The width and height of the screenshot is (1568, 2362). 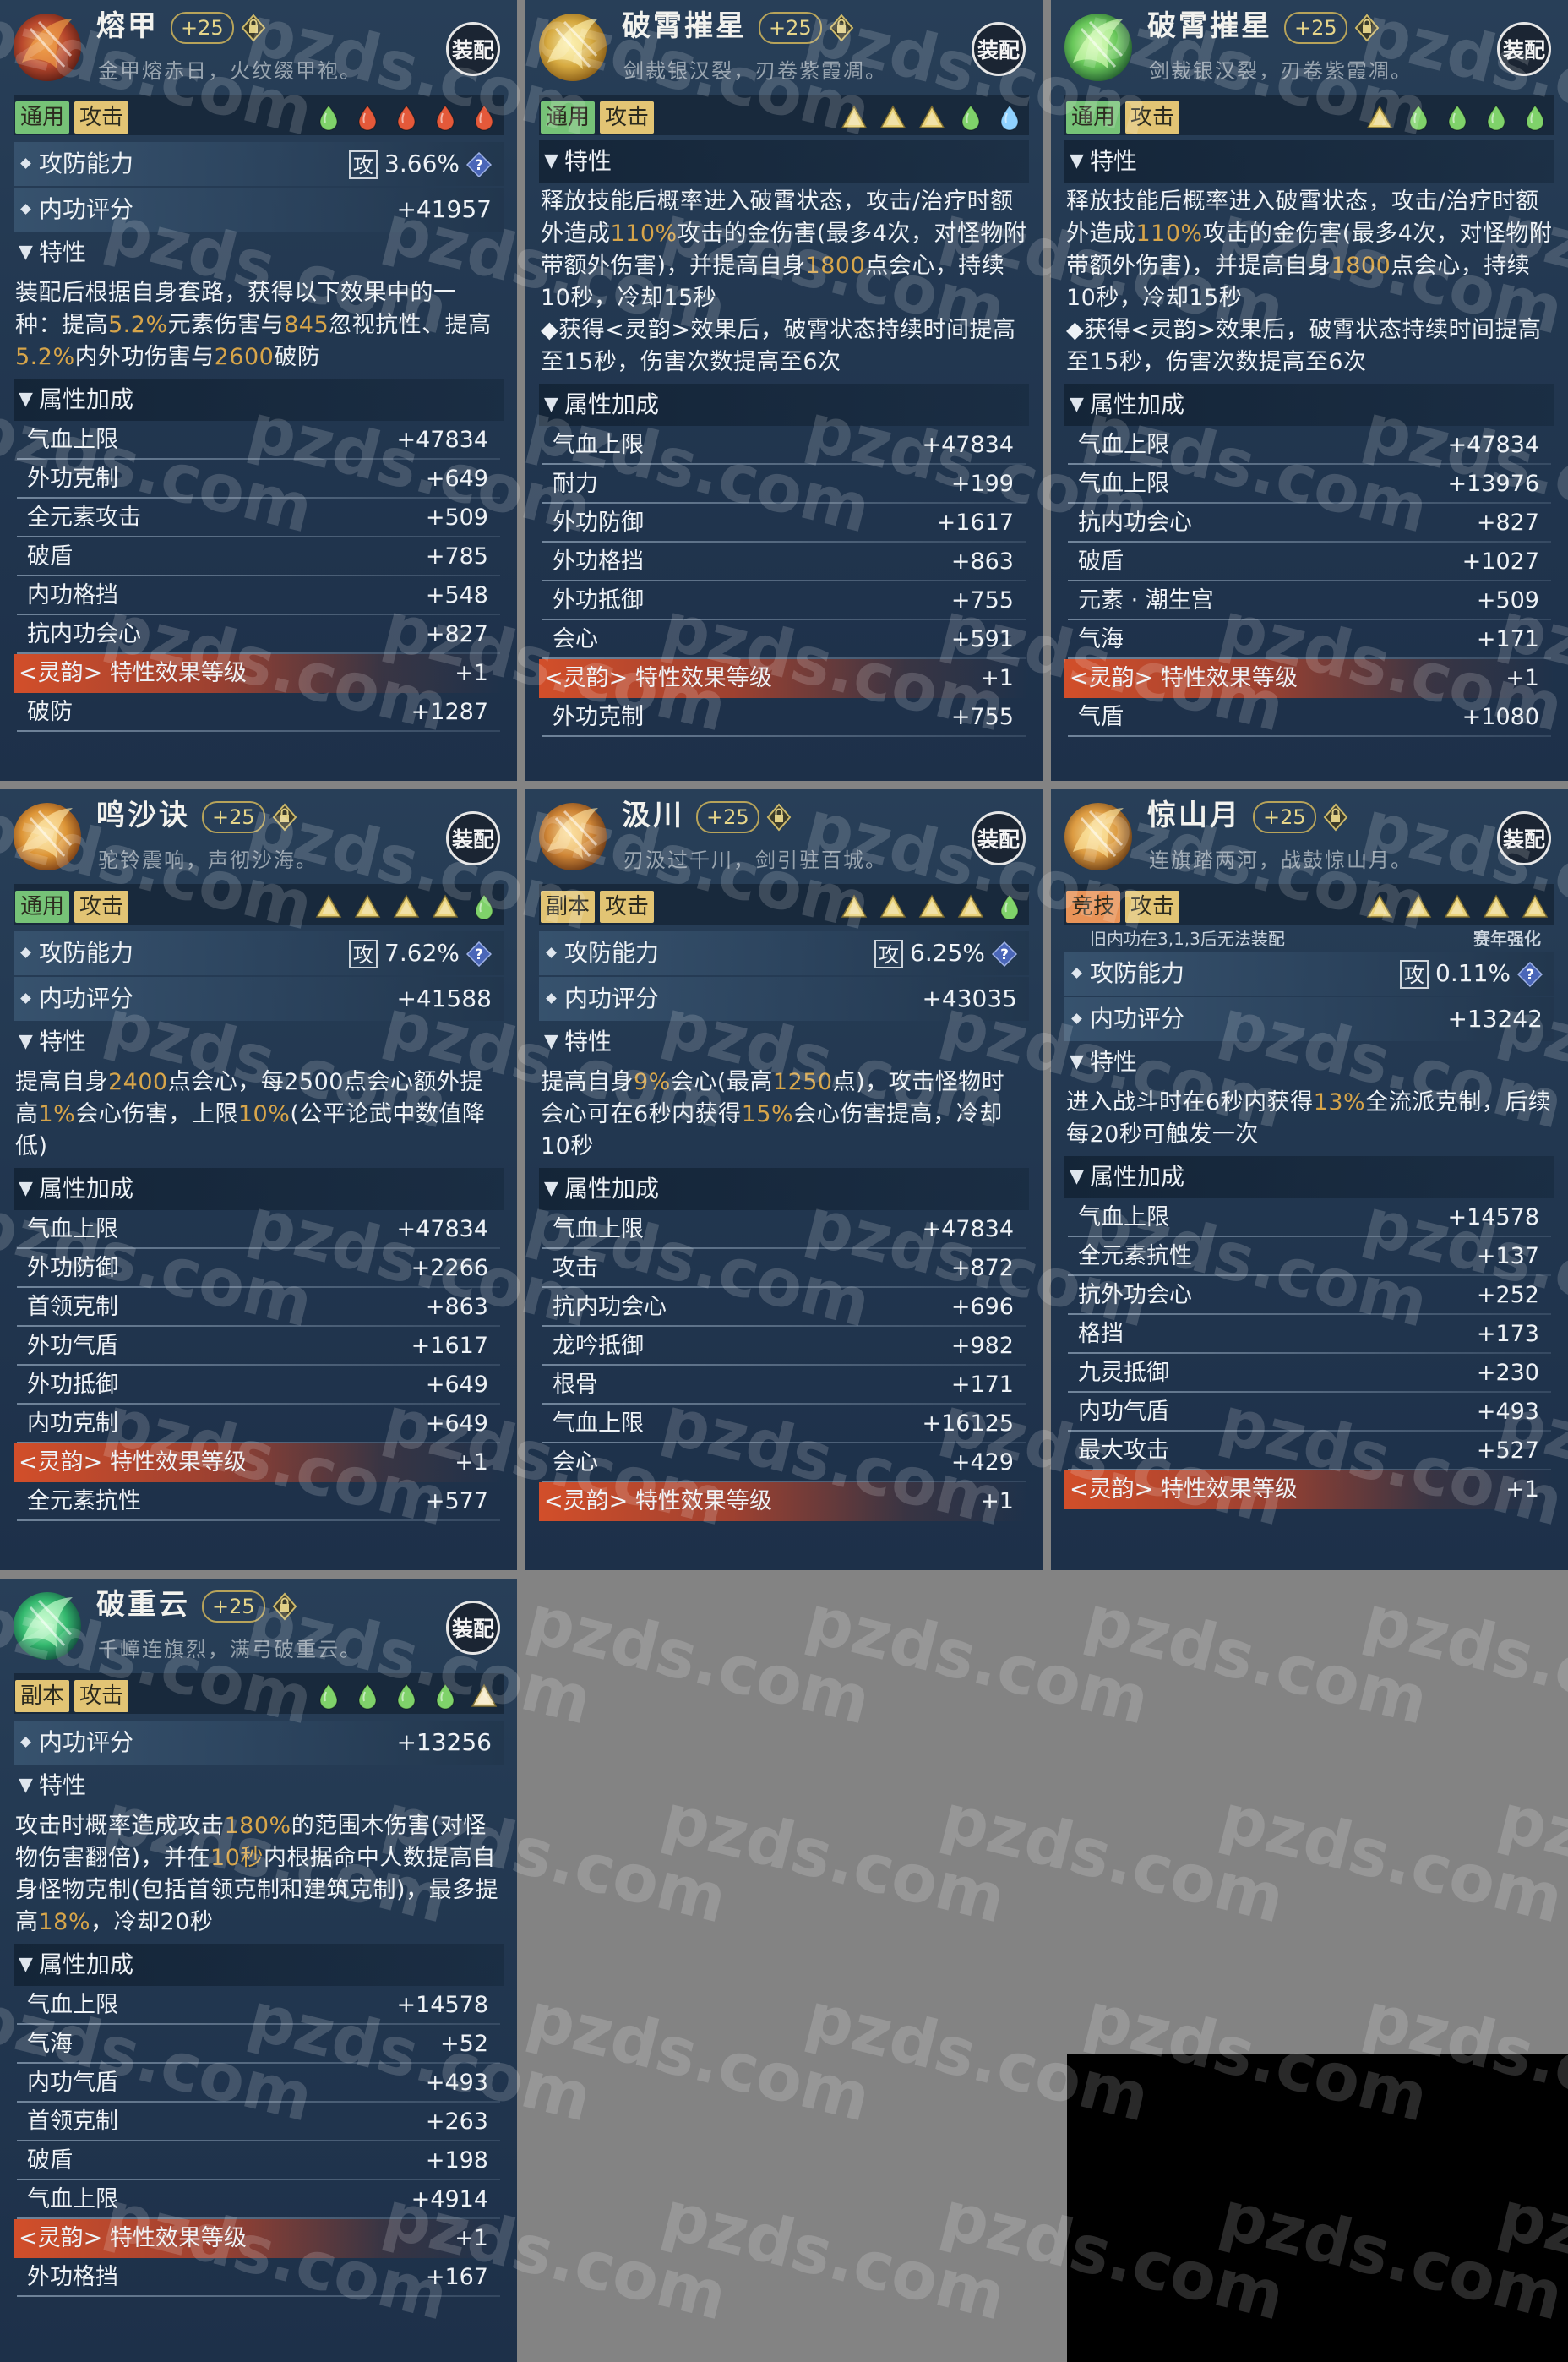 I want to click on attr-row: 外功防御 +2266, so click(x=259, y=1268).